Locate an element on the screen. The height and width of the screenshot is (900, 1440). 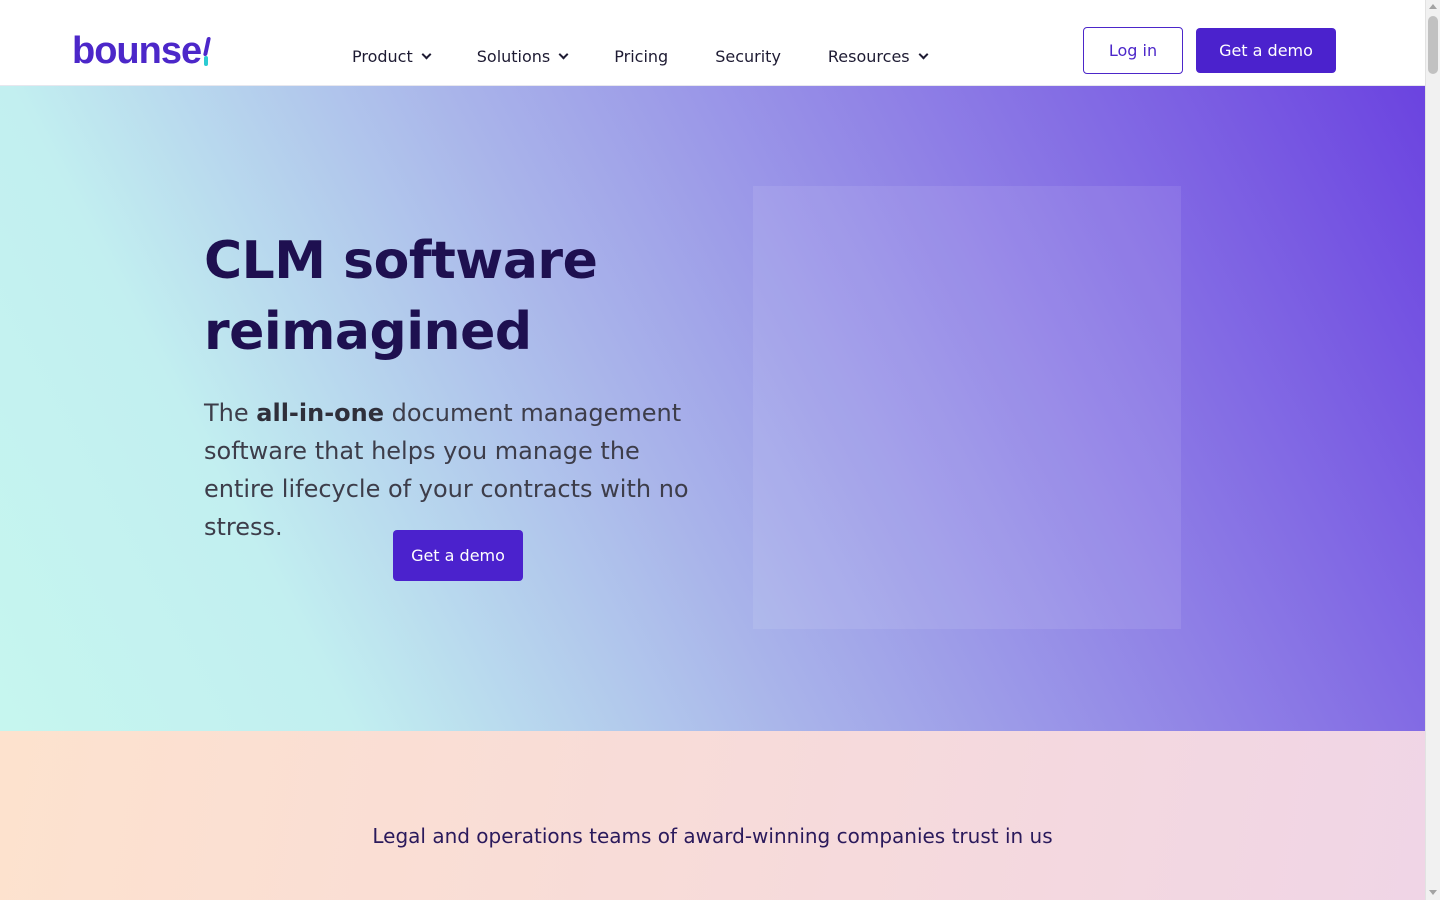
get-demo-button-hero: Get a demo is located at coordinates (458, 555).